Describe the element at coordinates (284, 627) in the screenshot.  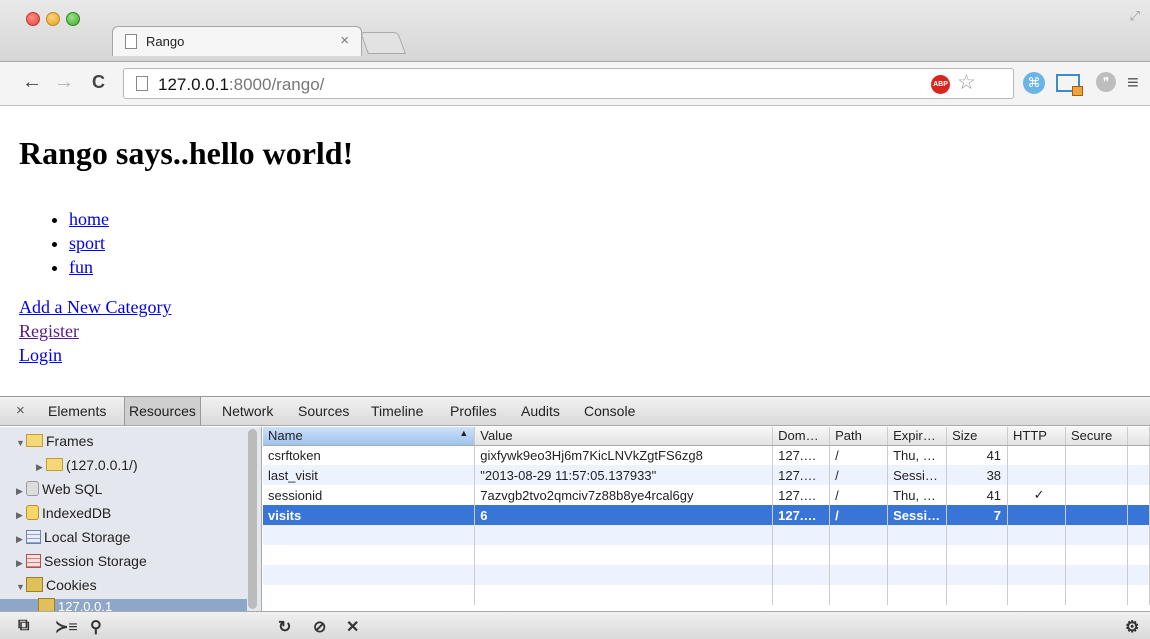
I see `refresh-icon: ↻` at that location.